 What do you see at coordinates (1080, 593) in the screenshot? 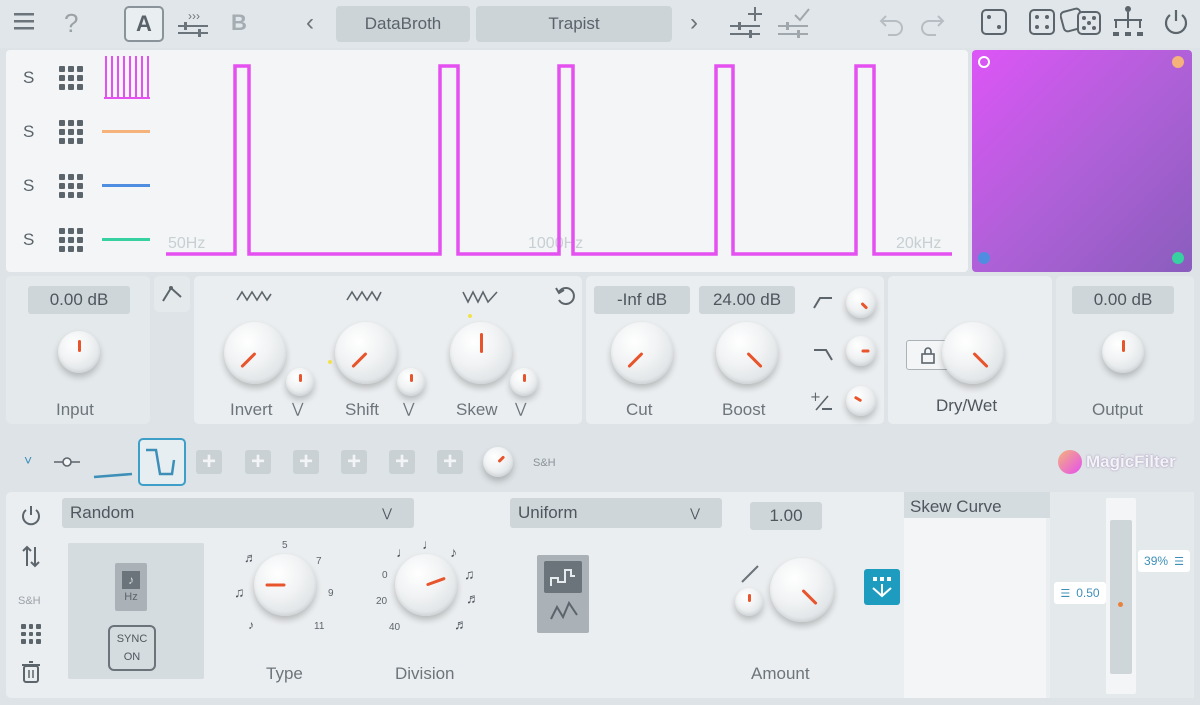
I see `skew-left-value-tag: ☰ 0.50` at bounding box center [1080, 593].